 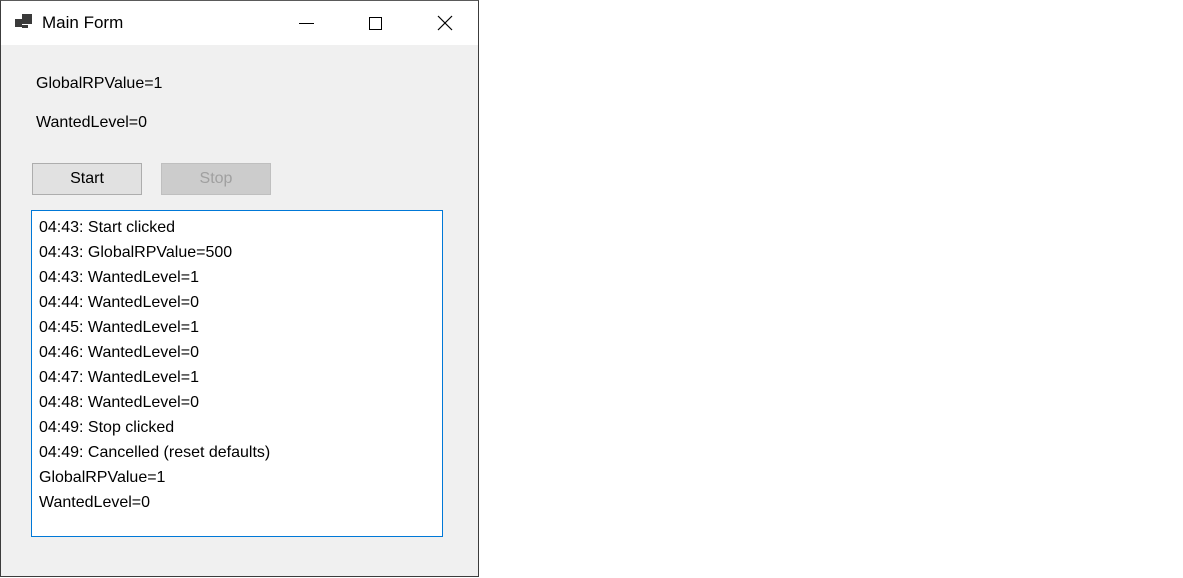 What do you see at coordinates (136, 252) in the screenshot?
I see `log-line: 04:43: GlobalRPValue=500` at bounding box center [136, 252].